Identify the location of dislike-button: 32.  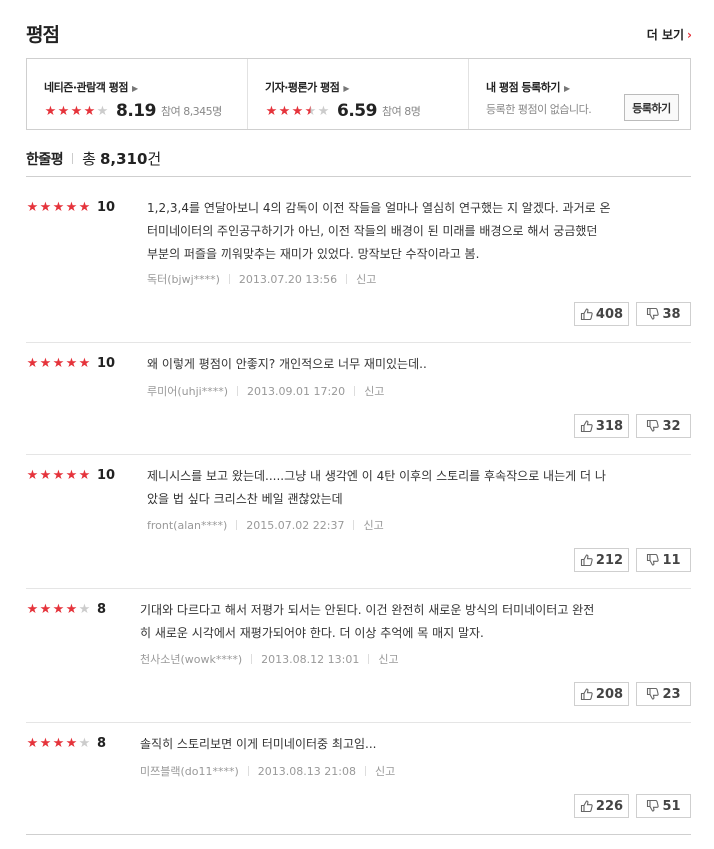
(663, 426).